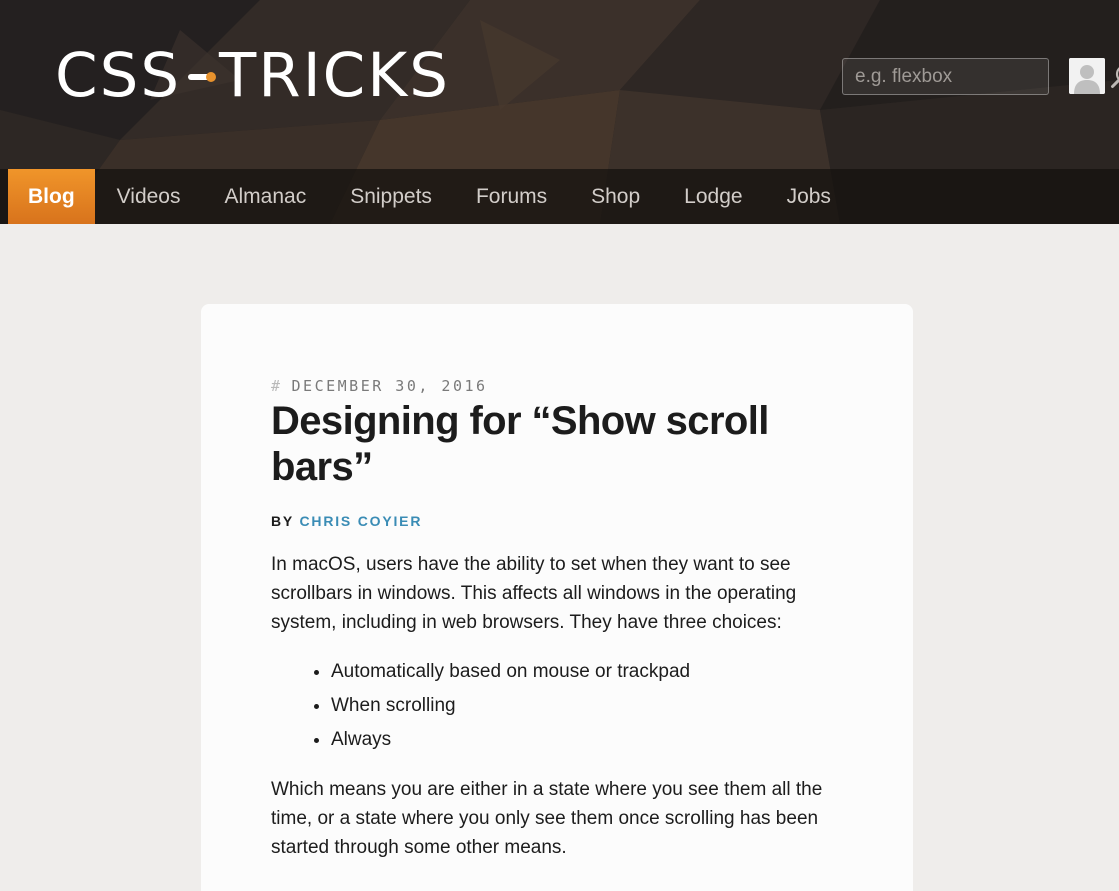 The image size is (1119, 891). I want to click on site-logo: CSS TRICKS, so click(252, 75).